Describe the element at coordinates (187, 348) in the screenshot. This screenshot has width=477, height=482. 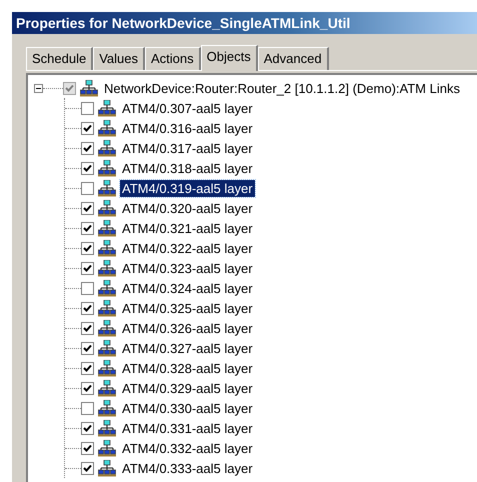
I see `tree-item: ATM4/0.327-aal5 layer` at that location.